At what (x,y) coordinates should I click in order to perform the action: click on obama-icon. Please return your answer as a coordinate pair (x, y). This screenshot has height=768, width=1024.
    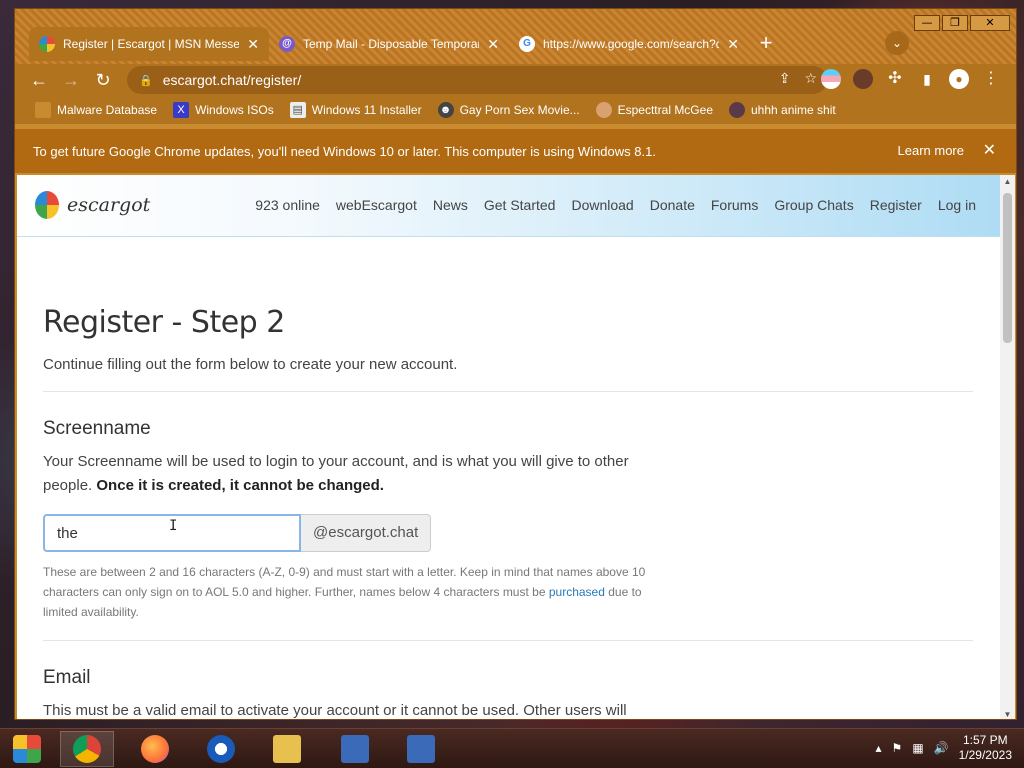
    Looking at the image, I should click on (221, 749).